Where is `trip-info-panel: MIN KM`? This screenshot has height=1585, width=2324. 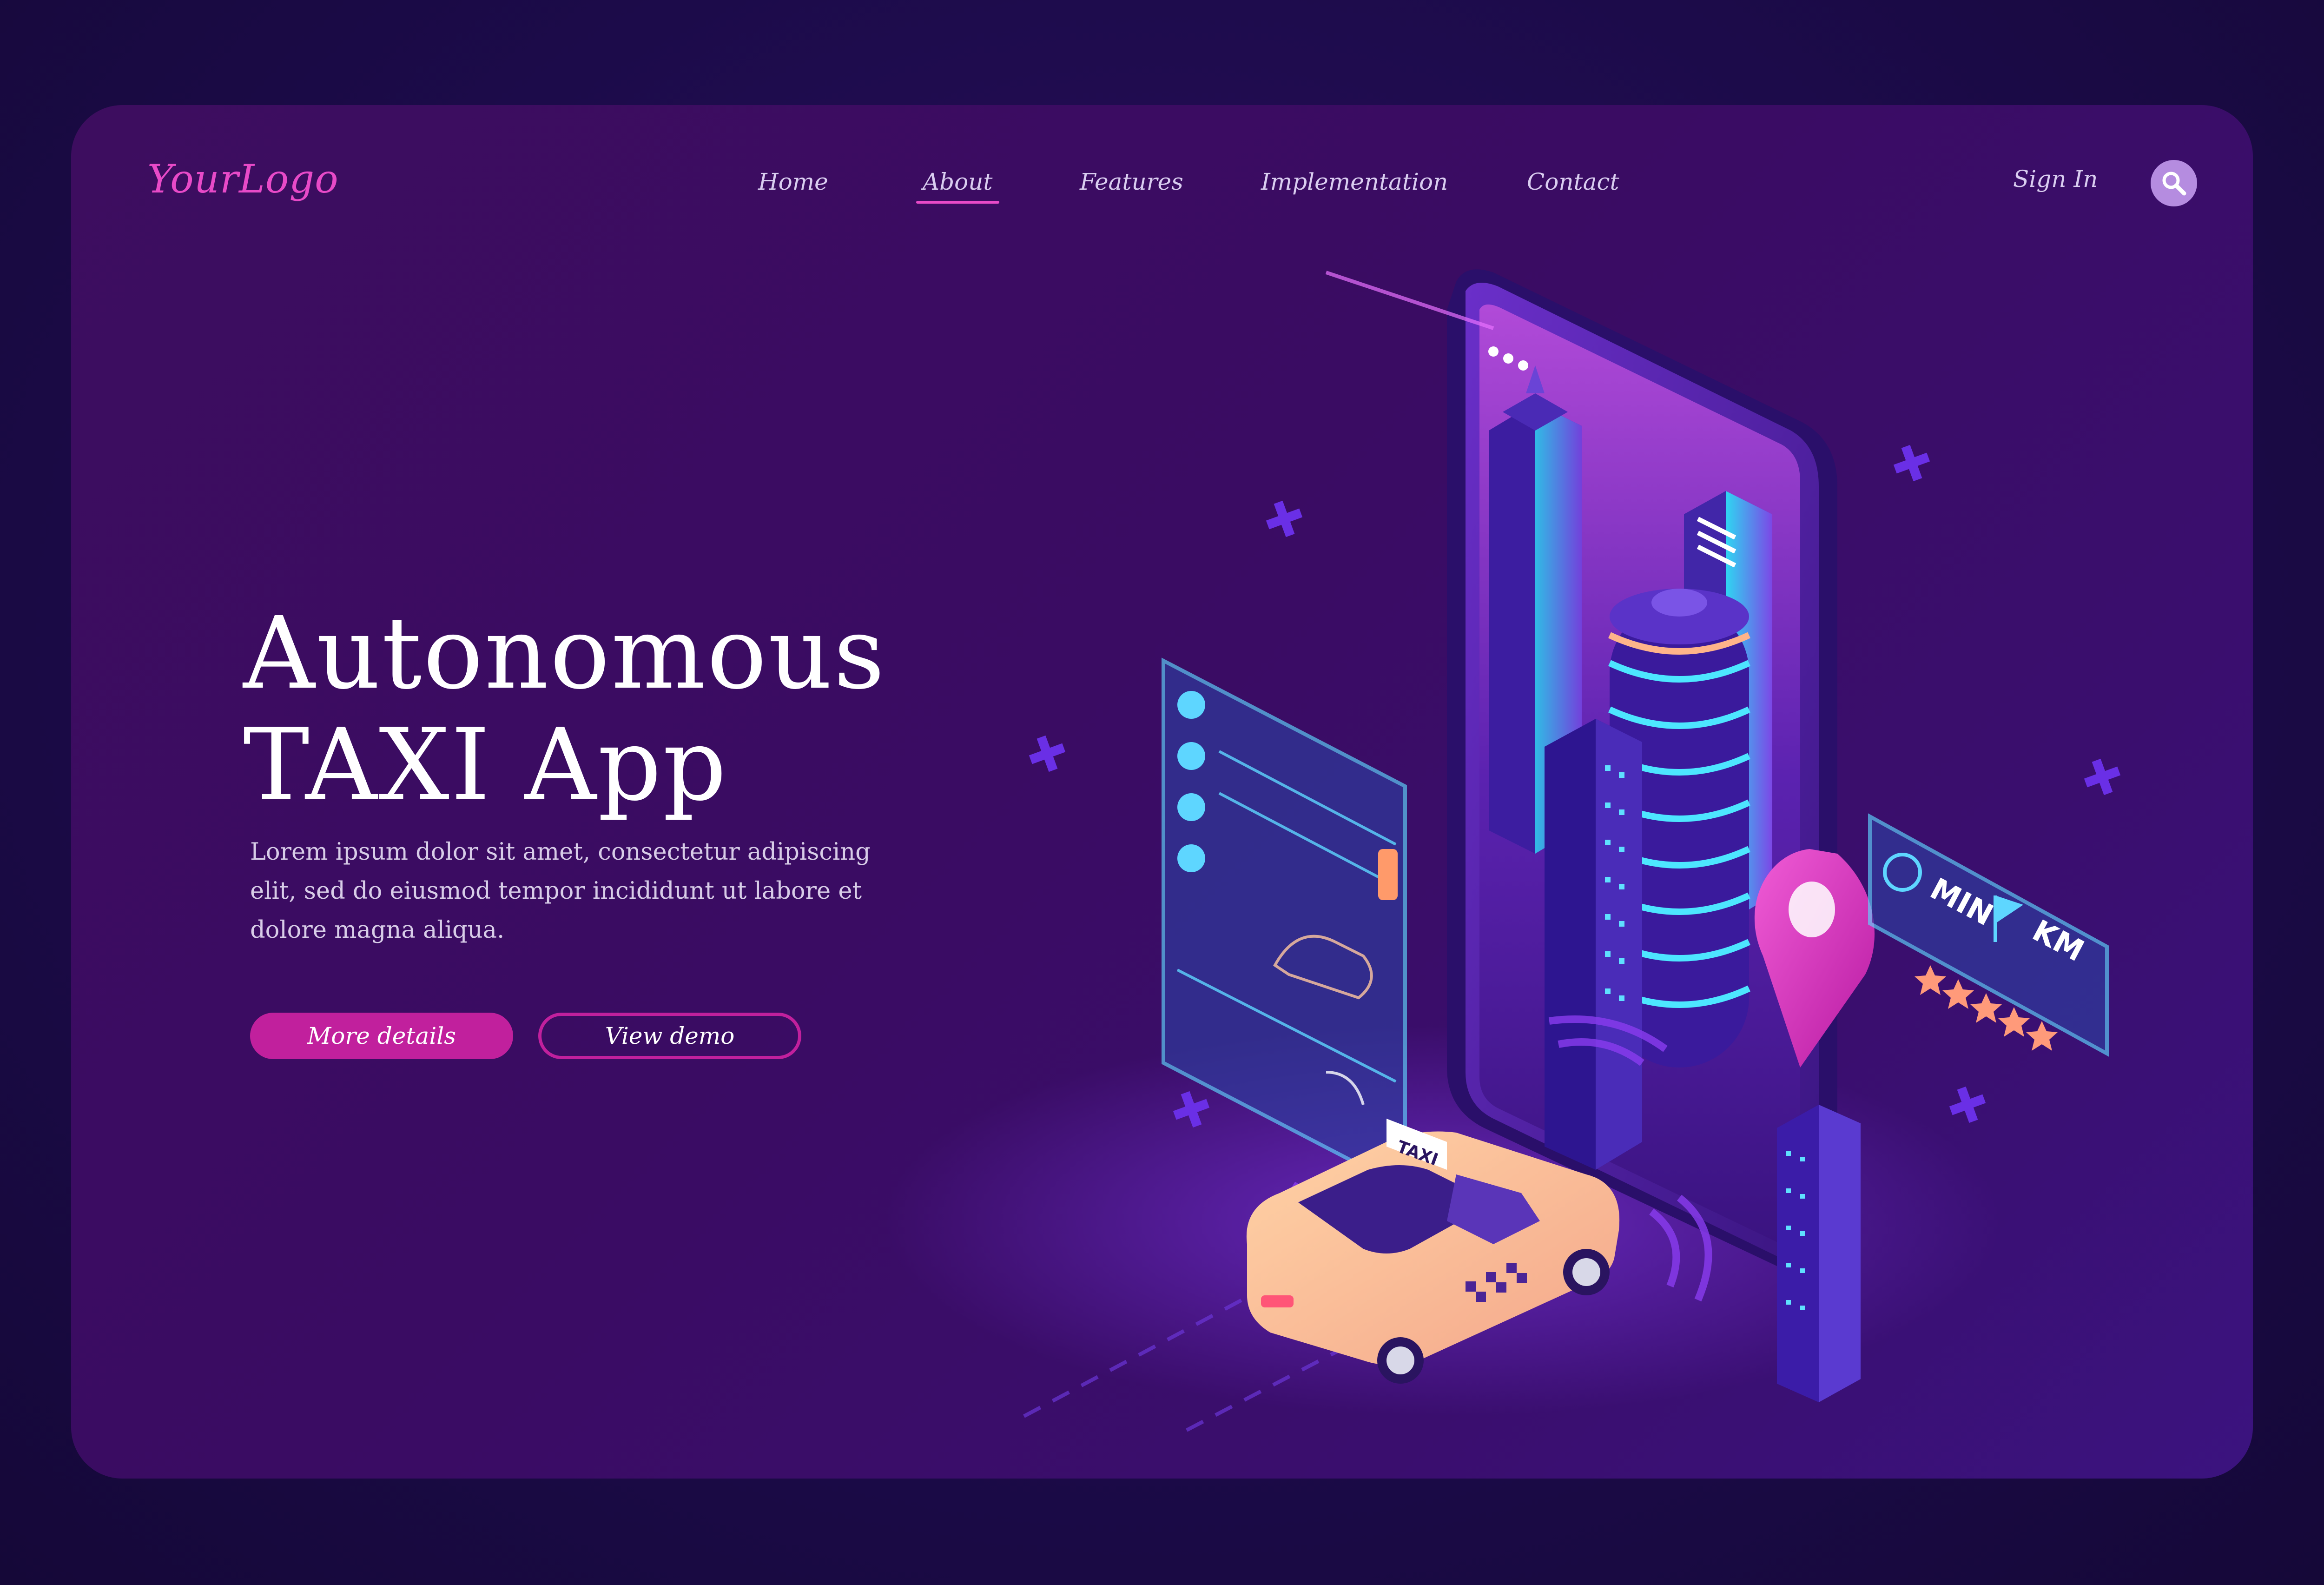
trip-info-panel: MIN KM is located at coordinates (1988, 935).